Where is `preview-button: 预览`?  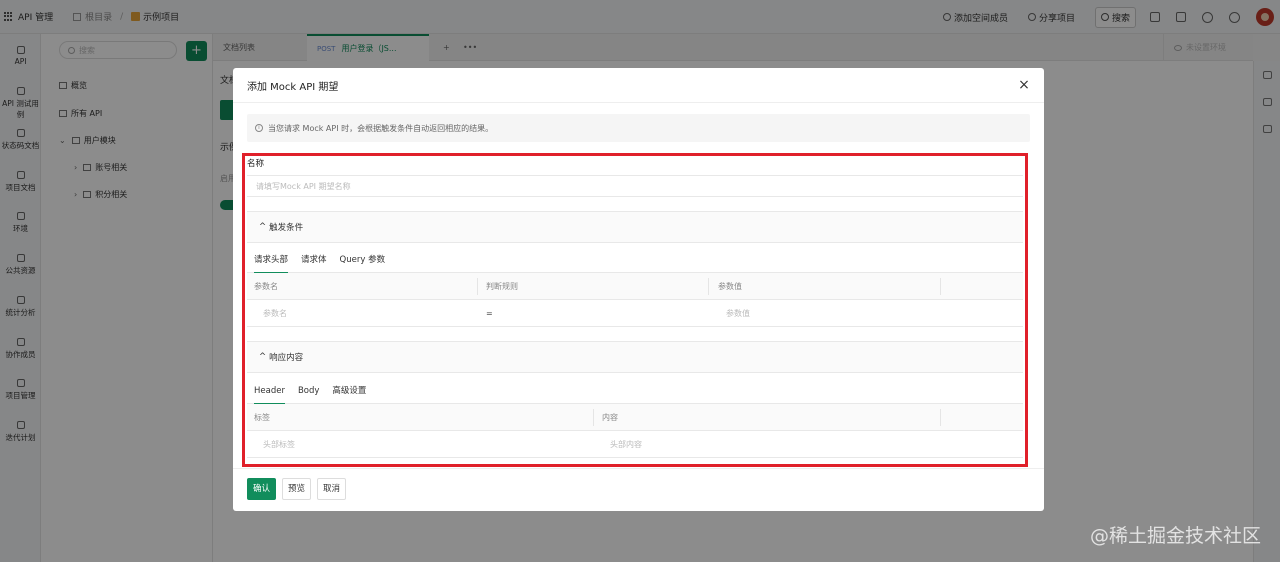 preview-button: 预览 is located at coordinates (297, 489).